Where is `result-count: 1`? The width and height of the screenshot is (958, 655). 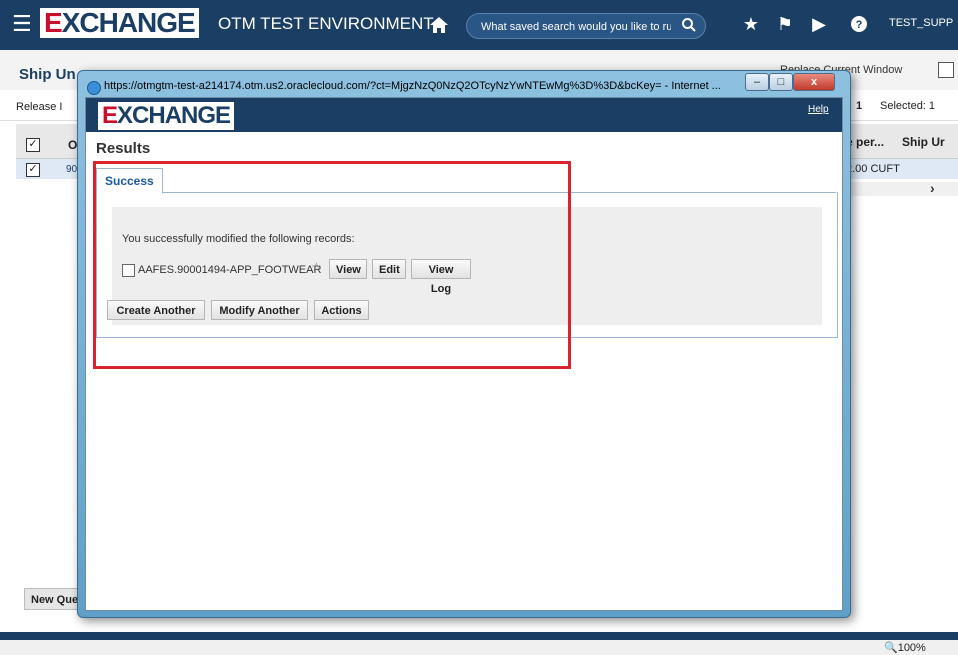
result-count: 1 is located at coordinates (859, 106).